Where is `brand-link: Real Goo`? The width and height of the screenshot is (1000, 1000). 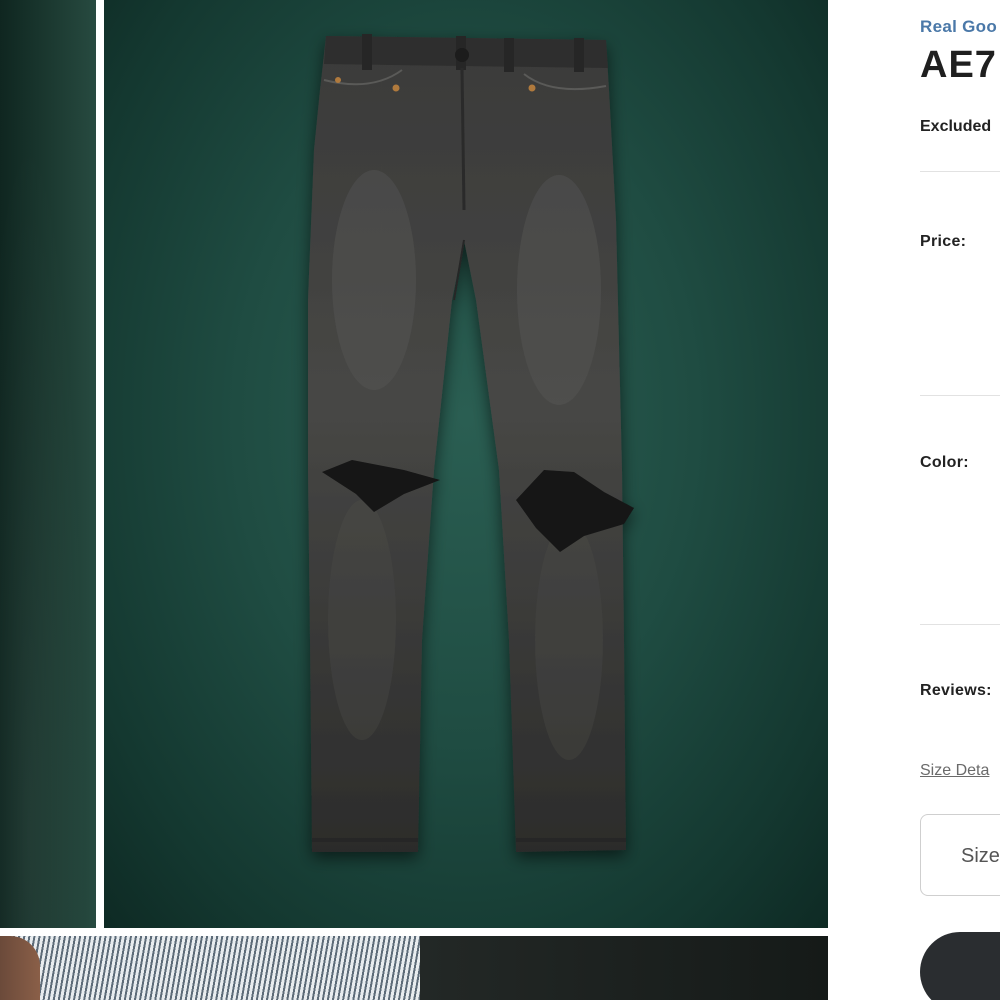 brand-link: Real Goo is located at coordinates (958, 27).